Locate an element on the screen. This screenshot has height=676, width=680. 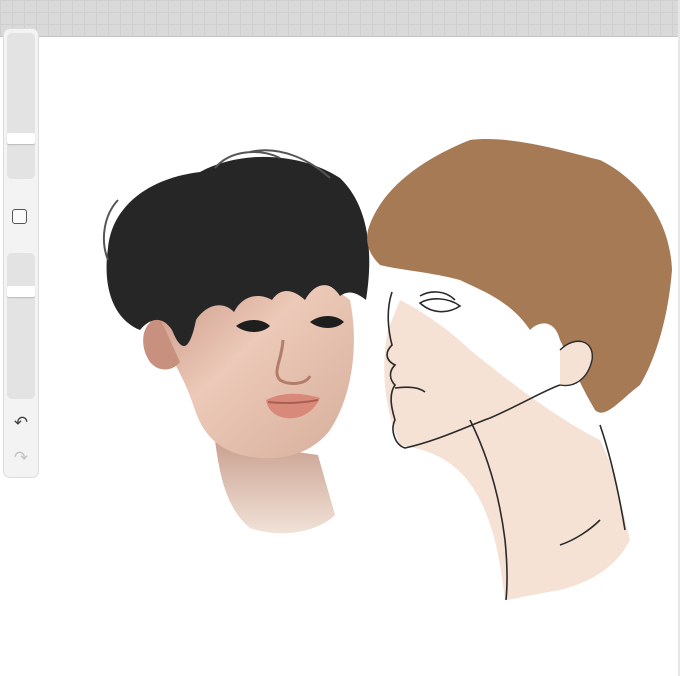
top-toolbar is located at coordinates (340, 18).